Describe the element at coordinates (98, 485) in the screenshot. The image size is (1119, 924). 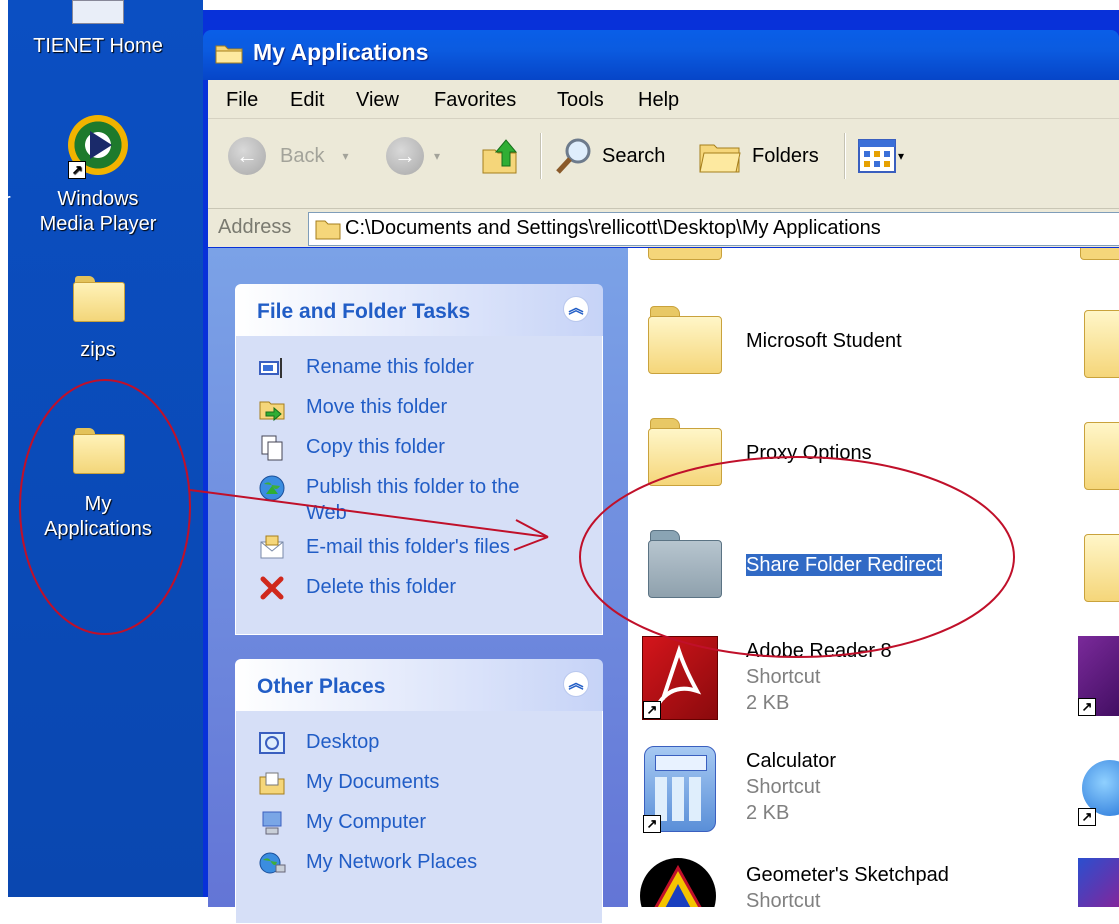
I see `desktop-icon-my-applications: My Applications` at that location.